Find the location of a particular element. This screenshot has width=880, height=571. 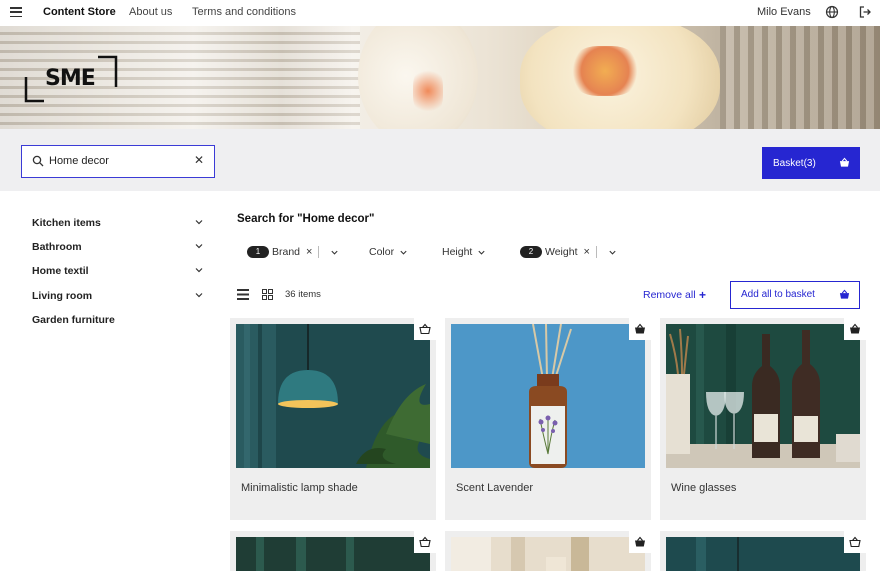

product-name: Minimalistic lamp shade is located at coordinates (299, 488).